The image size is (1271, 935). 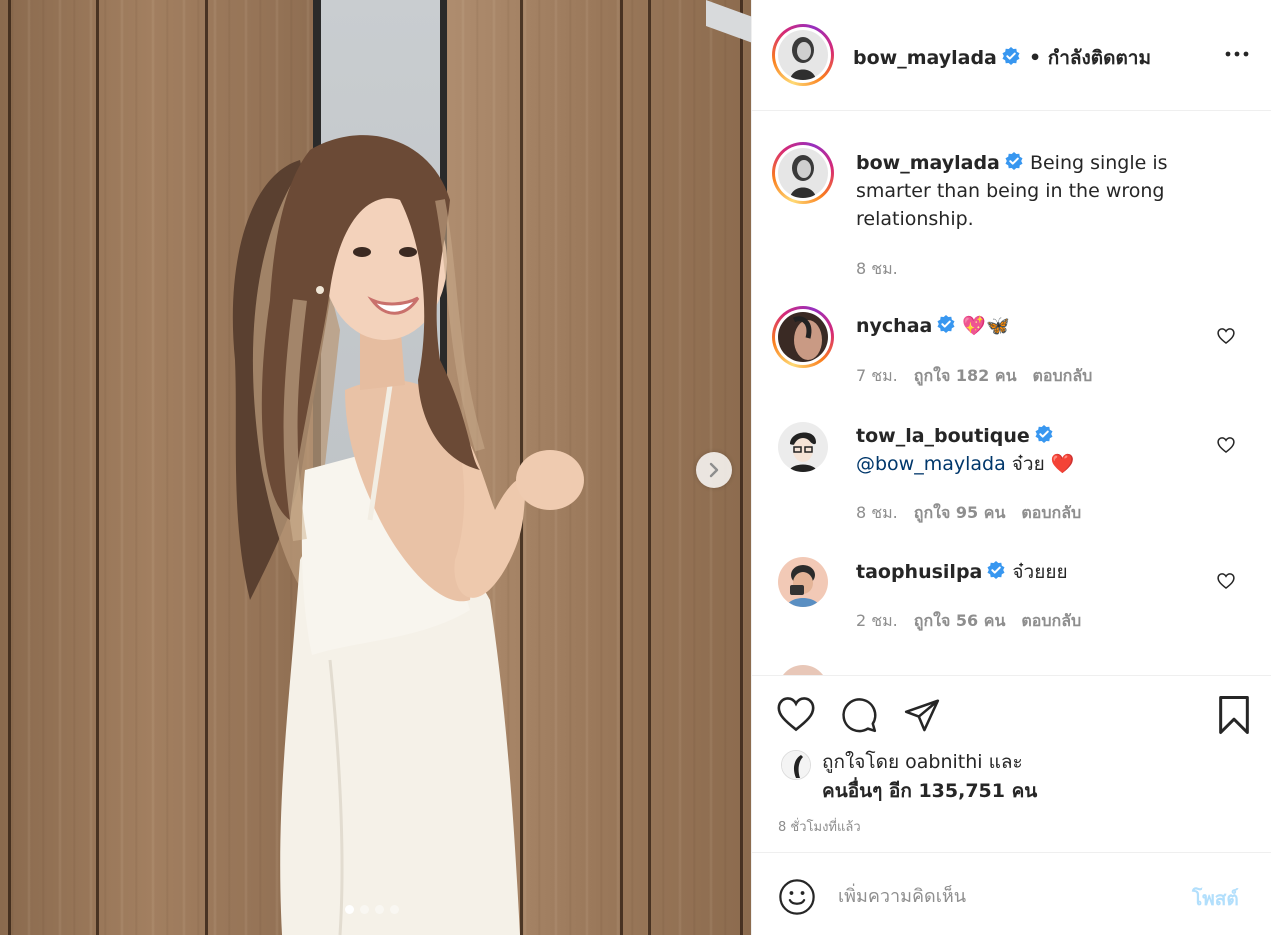 I want to click on author-avatar, so click(x=803, y=55).